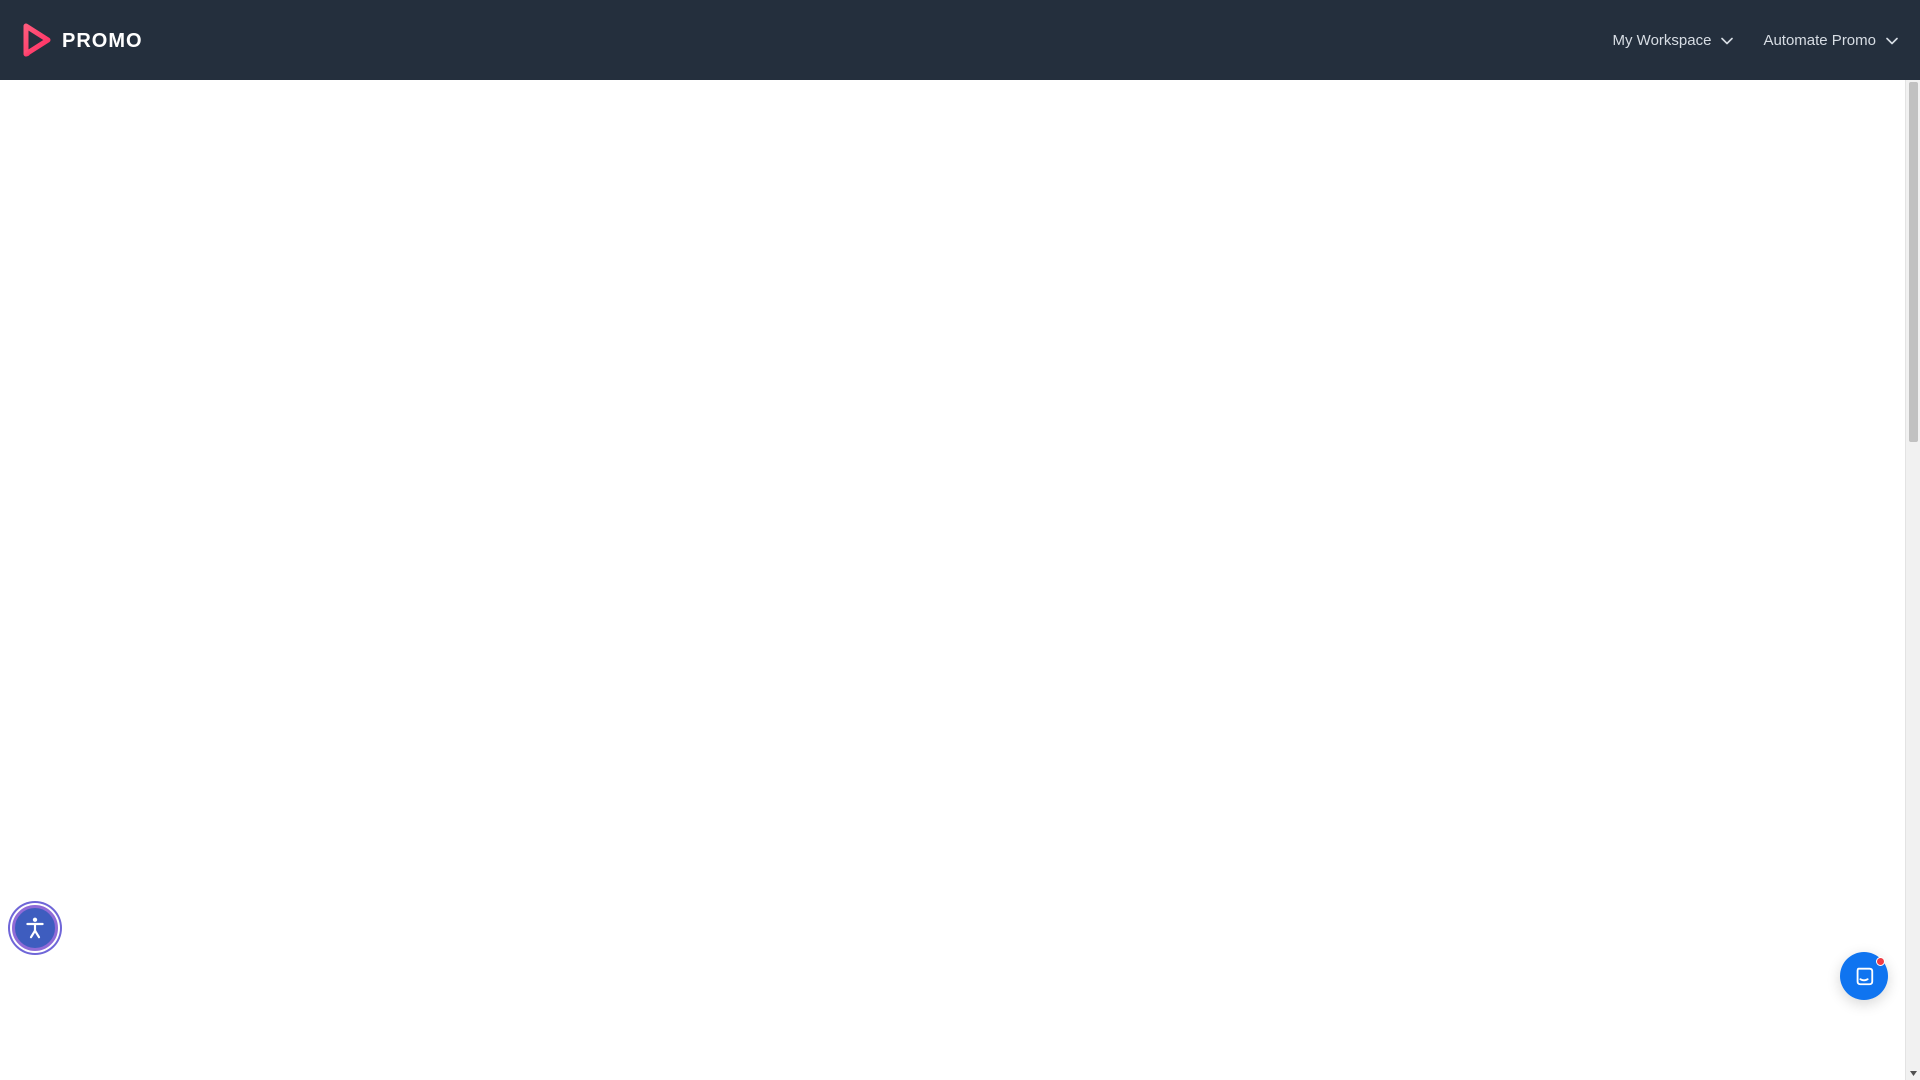 This screenshot has height=1080, width=1920. Describe the element at coordinates (960, 40) in the screenshot. I see `top-navigation-bar: PROMO My Workspace Automate Promo` at that location.